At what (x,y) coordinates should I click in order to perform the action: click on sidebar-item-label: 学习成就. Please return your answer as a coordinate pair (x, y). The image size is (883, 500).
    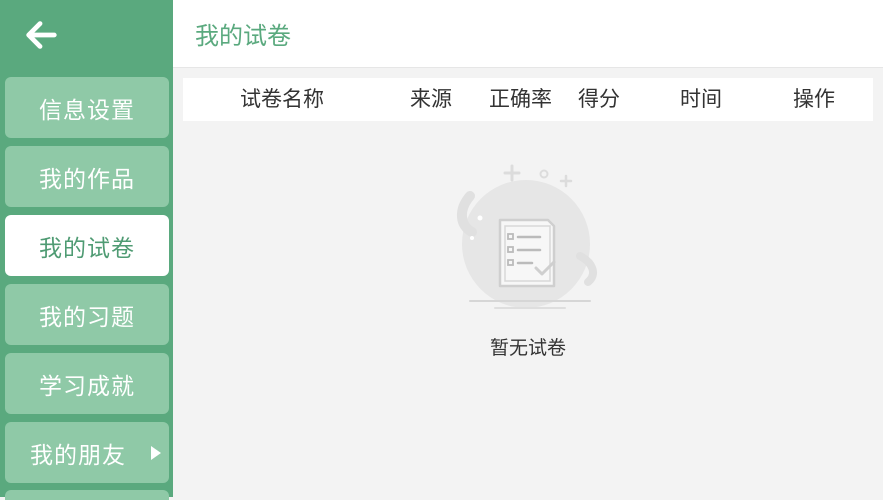
    Looking at the image, I should click on (87, 386).